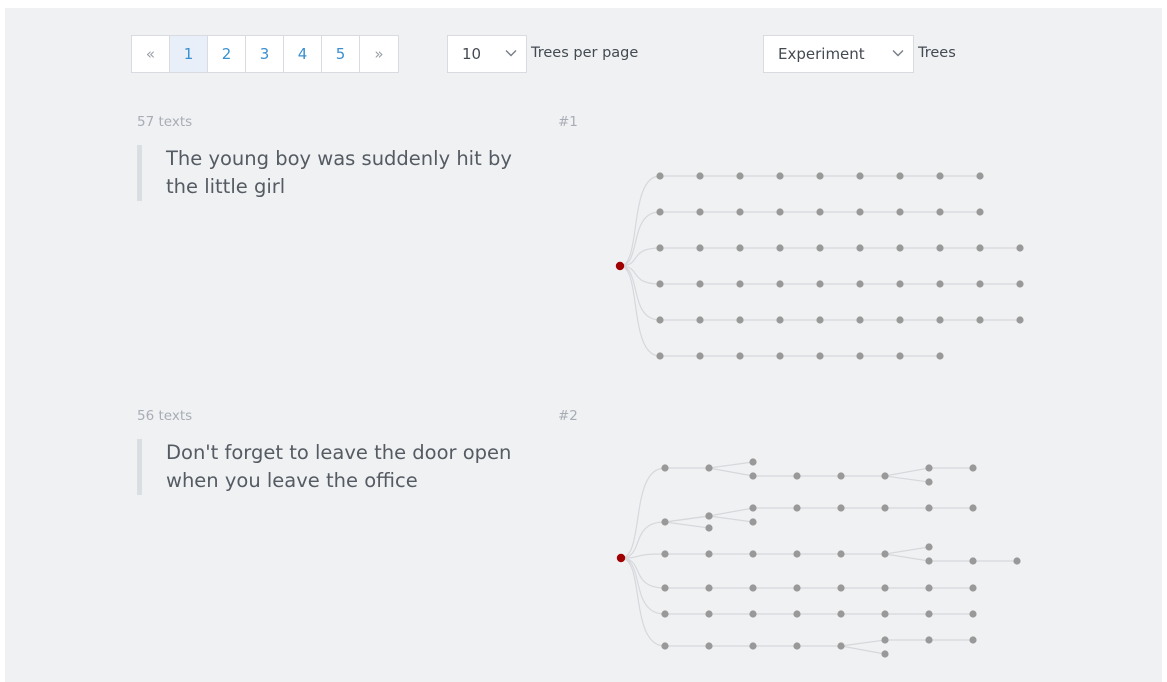 The width and height of the screenshot is (1167, 682). What do you see at coordinates (151, 54) in the screenshot?
I see `pagination-prev-button: «` at bounding box center [151, 54].